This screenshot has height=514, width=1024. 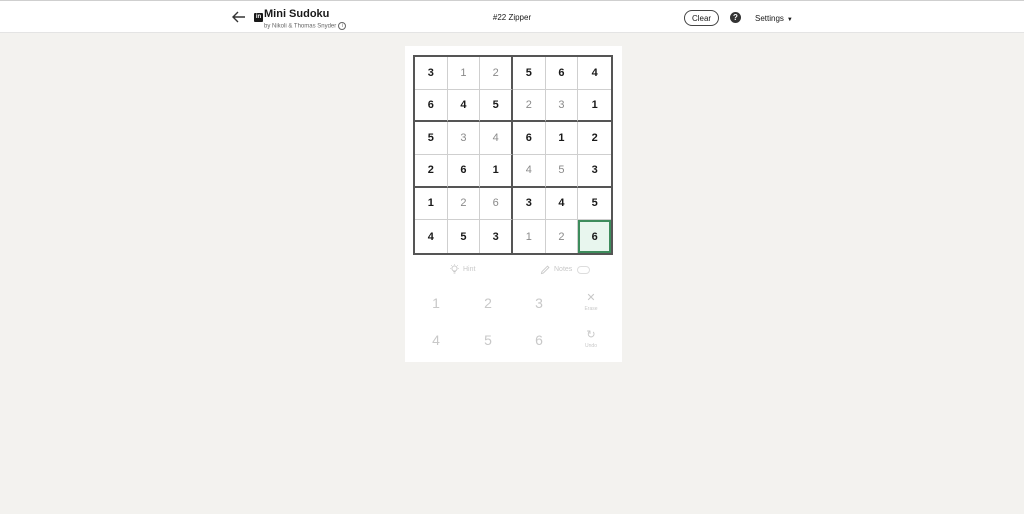 I want to click on hint-label: Hint, so click(x=469, y=269).